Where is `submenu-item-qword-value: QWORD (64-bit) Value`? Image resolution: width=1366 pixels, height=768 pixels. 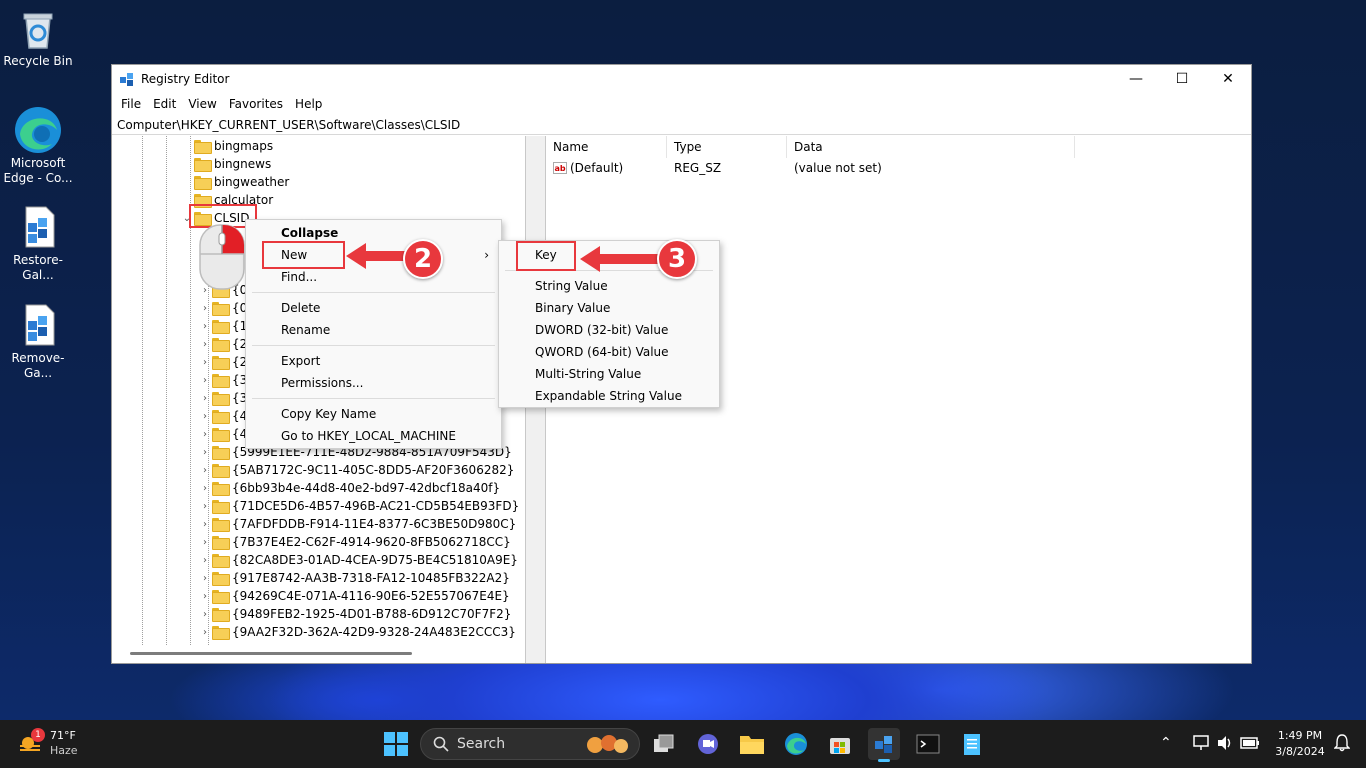
submenu-item-qword-value: QWORD (64-bit) Value is located at coordinates (609, 352).